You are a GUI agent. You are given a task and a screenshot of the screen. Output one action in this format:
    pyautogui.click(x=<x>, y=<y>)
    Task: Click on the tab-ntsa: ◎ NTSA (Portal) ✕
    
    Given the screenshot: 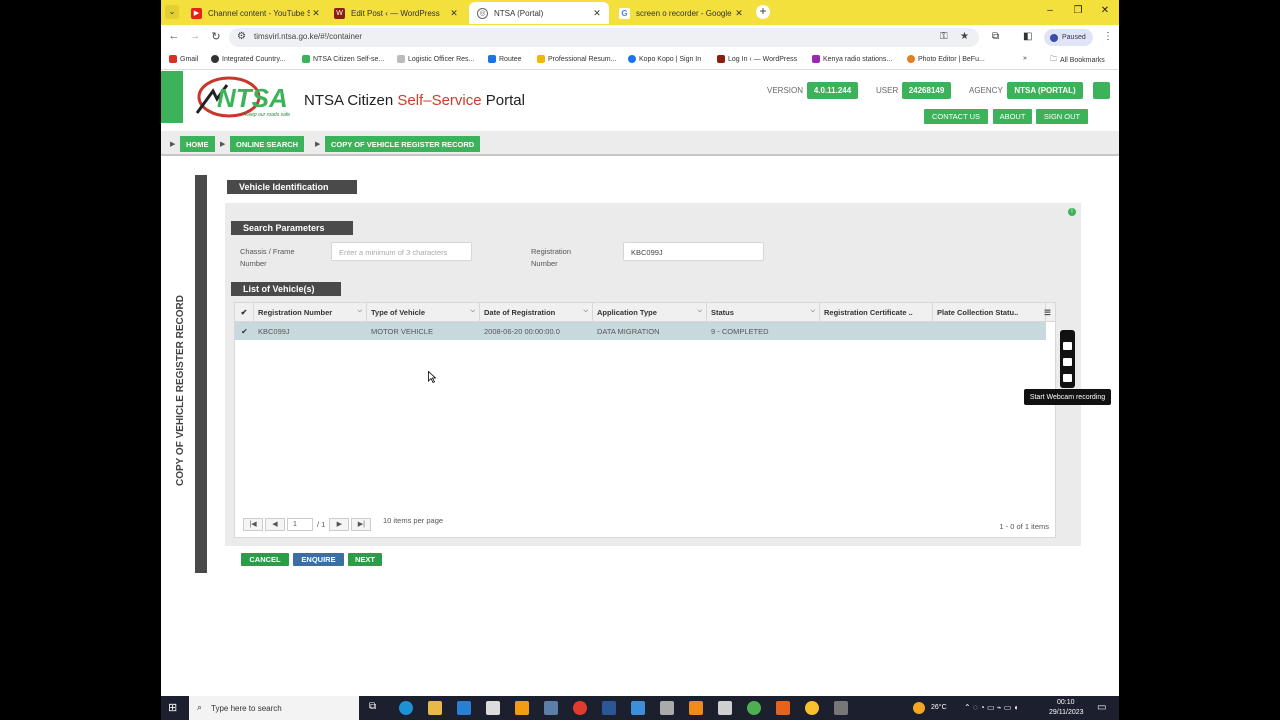 What is the action you would take?
    pyautogui.click(x=539, y=13)
    